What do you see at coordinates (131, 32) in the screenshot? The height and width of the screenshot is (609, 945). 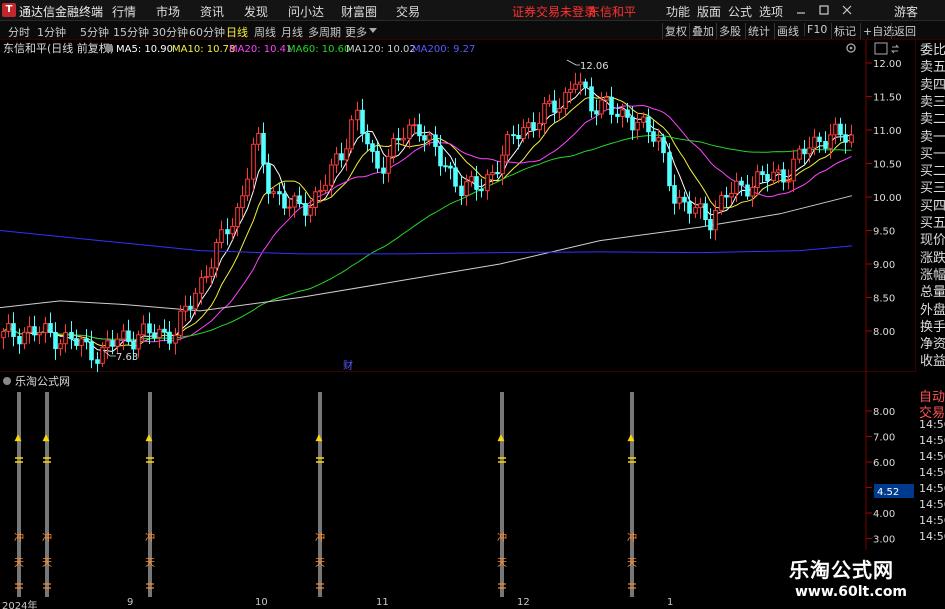 I see `tab-15min: 15分钟` at bounding box center [131, 32].